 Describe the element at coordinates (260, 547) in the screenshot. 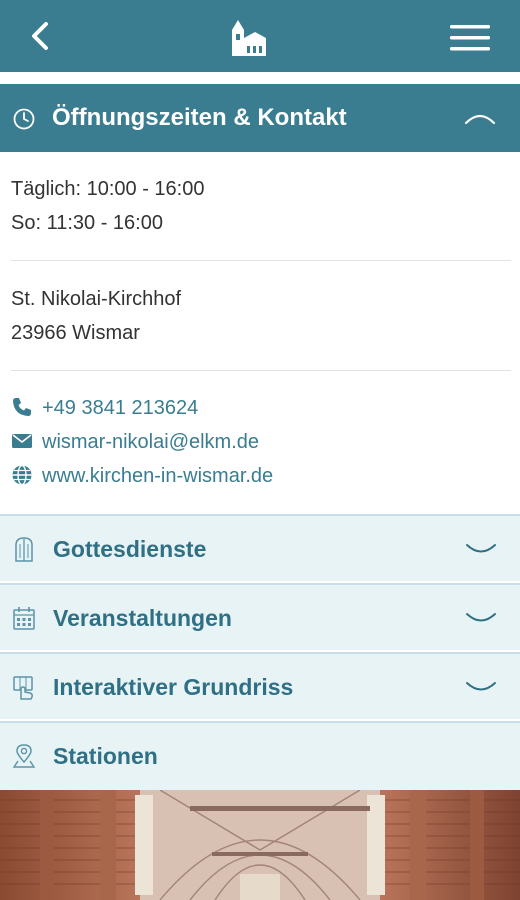

I see `section-gottesdienste: Gottesdienste` at that location.